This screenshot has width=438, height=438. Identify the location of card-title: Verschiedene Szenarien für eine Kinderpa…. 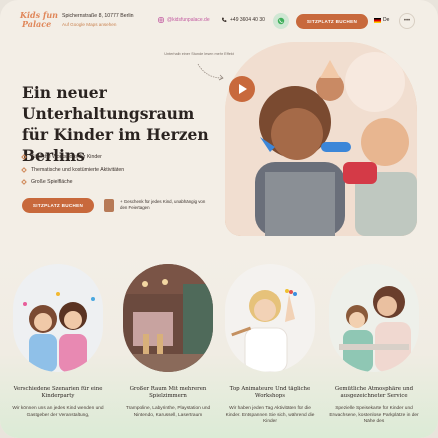
(58, 392).